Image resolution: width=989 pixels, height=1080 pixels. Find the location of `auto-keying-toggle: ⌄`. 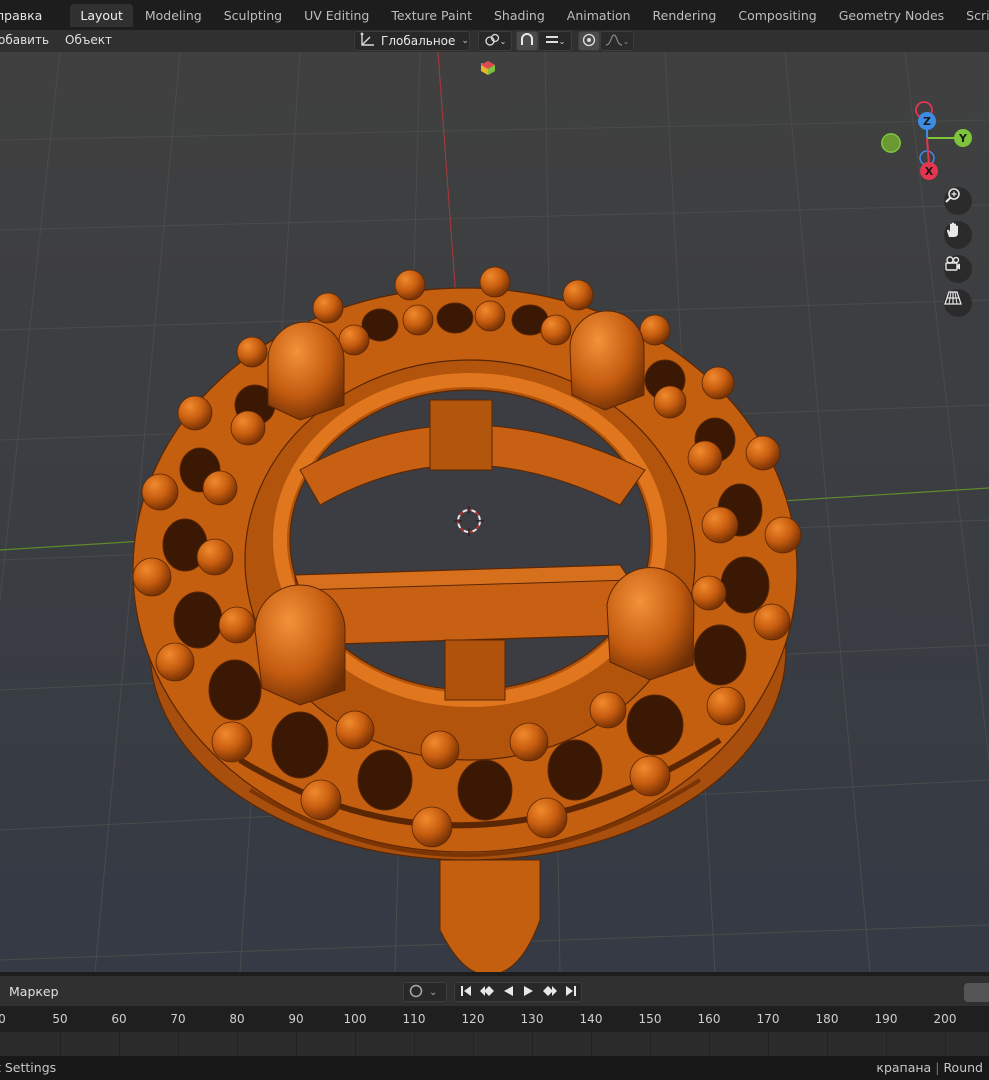

auto-keying-toggle: ⌄ is located at coordinates (425, 992).